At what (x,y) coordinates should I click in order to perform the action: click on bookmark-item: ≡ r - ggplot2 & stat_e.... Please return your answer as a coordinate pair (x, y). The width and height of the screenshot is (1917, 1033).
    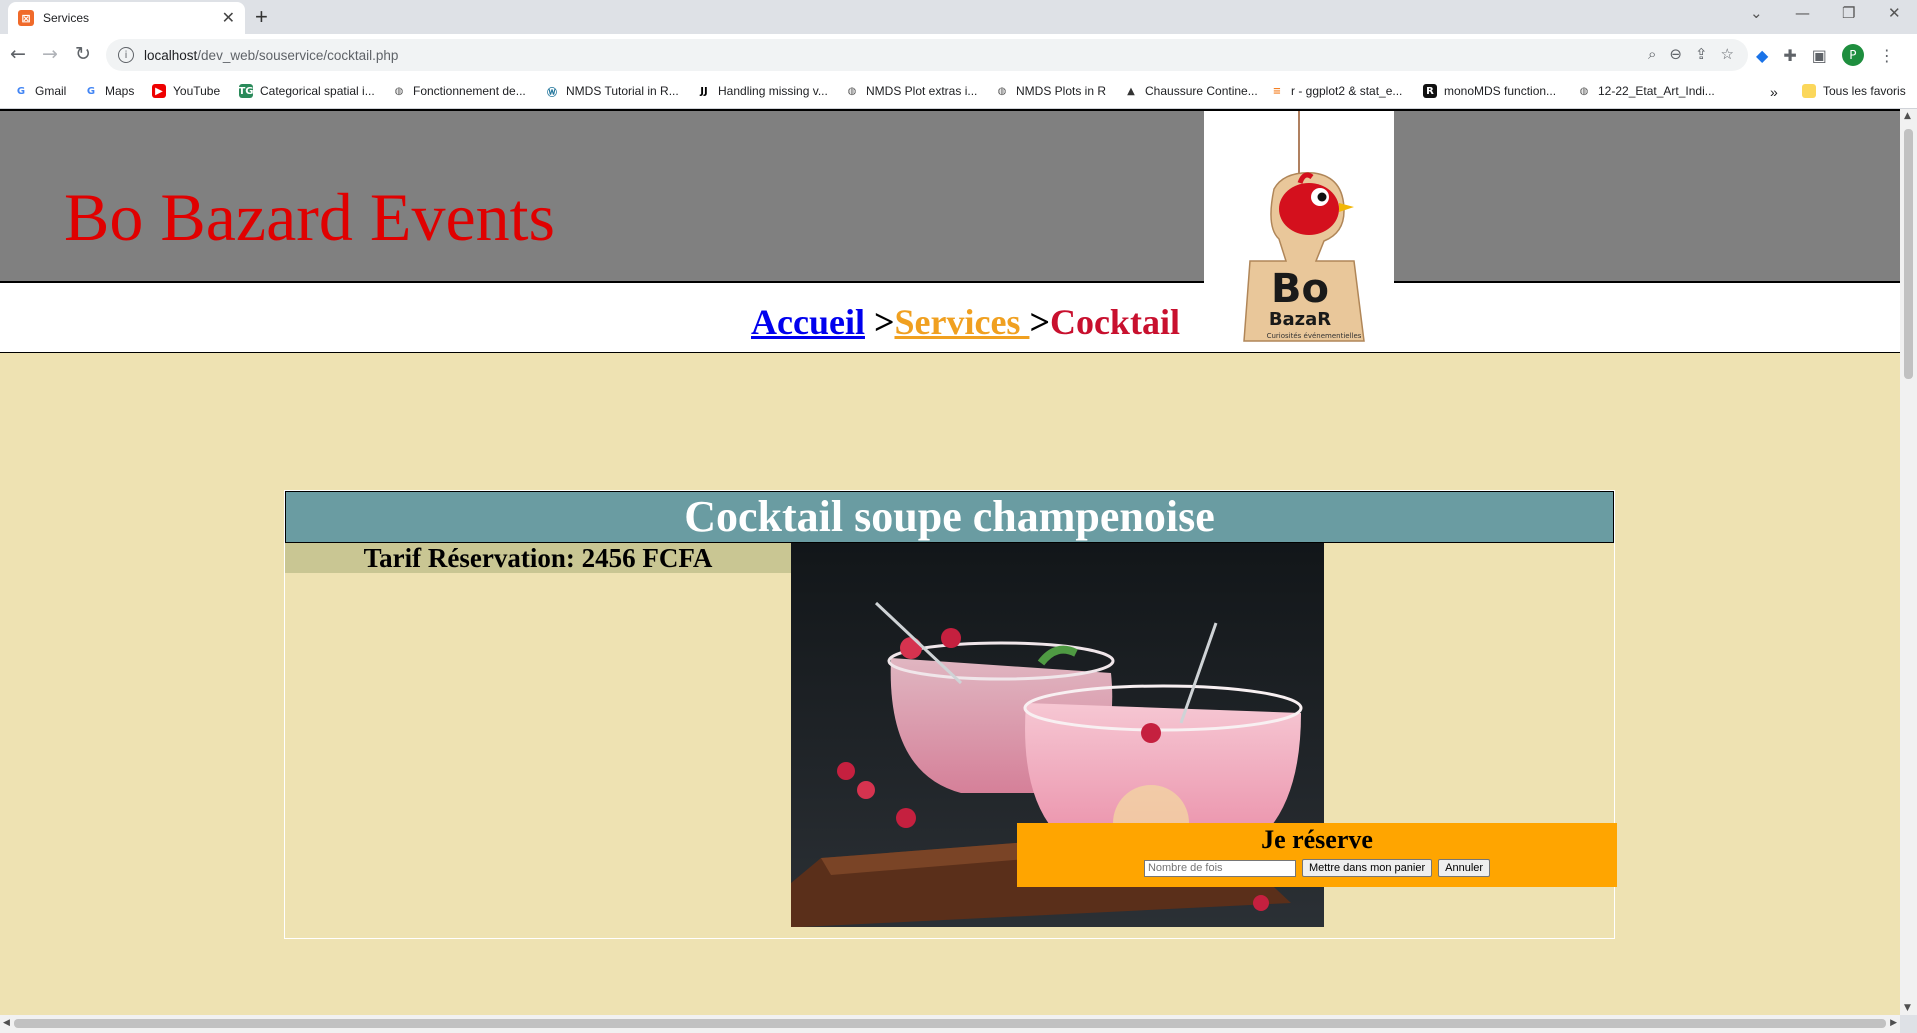
    Looking at the image, I should click on (1336, 91).